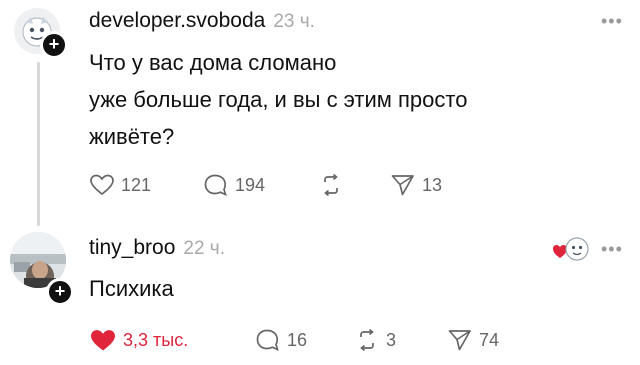 This screenshot has height=365, width=640. I want to click on like-count: 121, so click(136, 184).